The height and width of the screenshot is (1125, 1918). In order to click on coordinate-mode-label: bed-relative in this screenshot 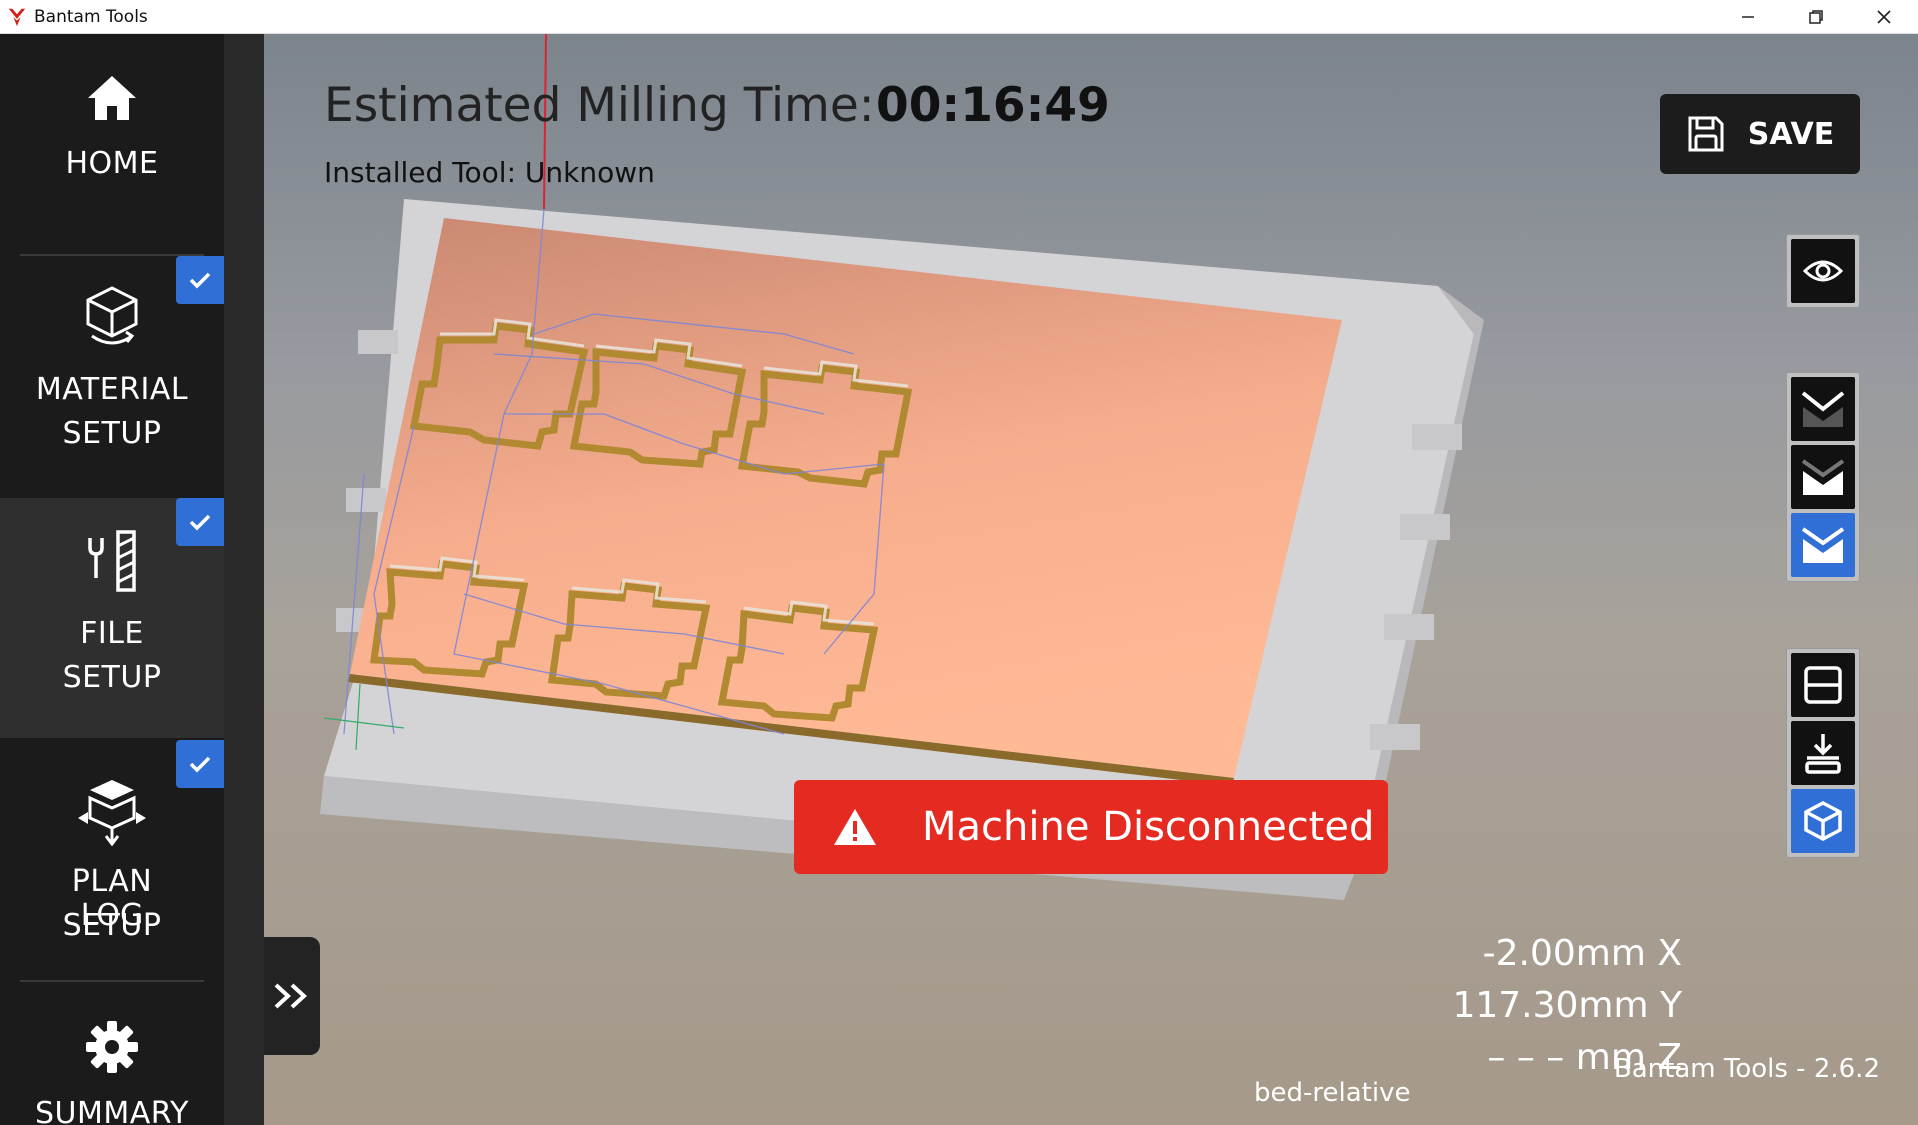, I will do `click(1332, 1093)`.